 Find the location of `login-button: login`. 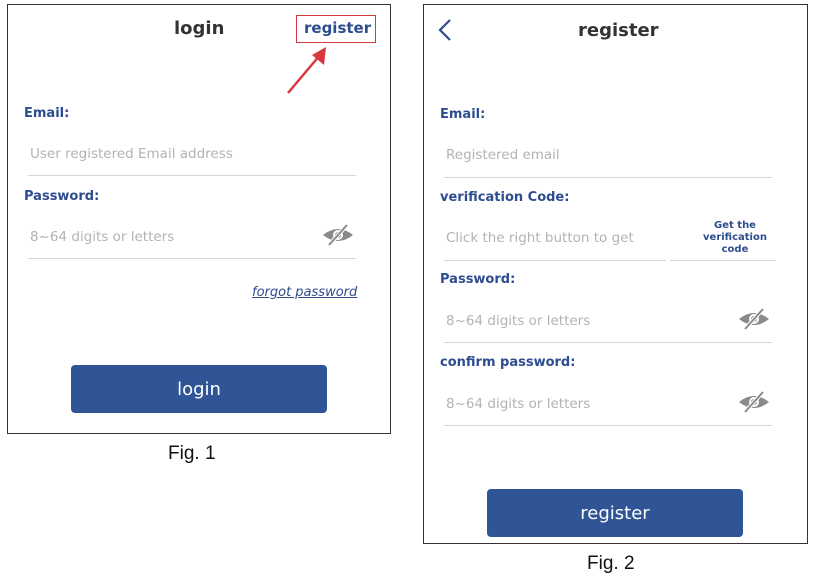

login-button: login is located at coordinates (199, 389).